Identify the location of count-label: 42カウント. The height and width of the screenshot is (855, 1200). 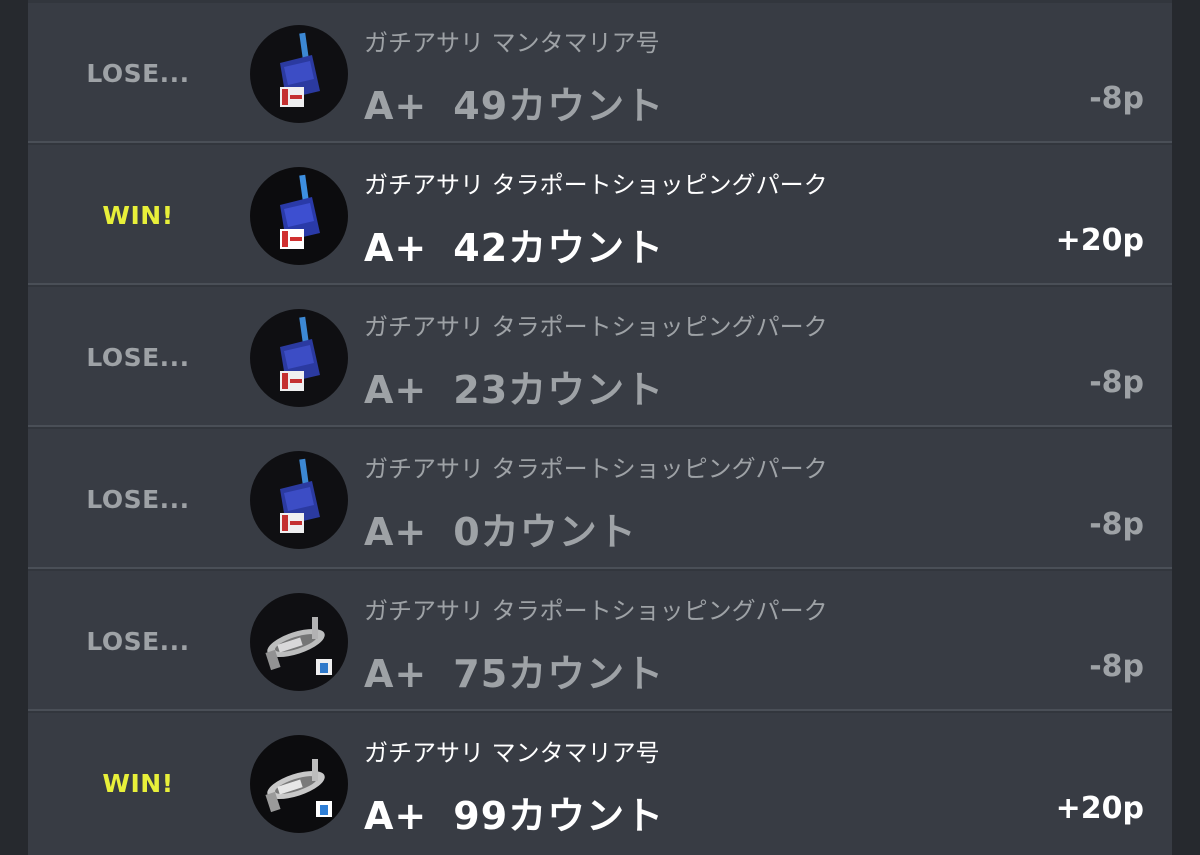
(559, 248).